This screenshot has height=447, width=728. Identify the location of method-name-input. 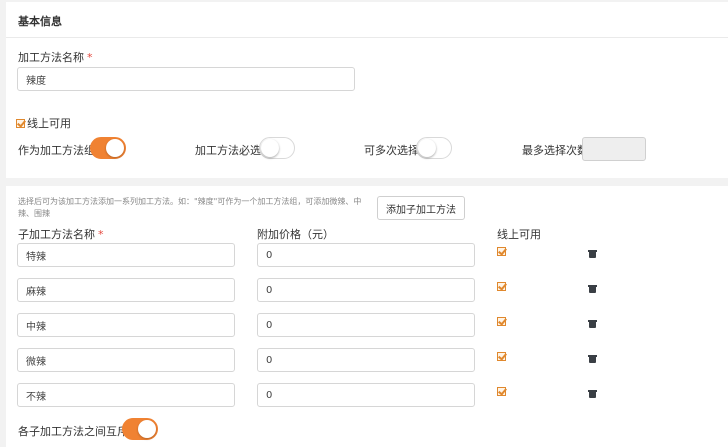
(186, 79).